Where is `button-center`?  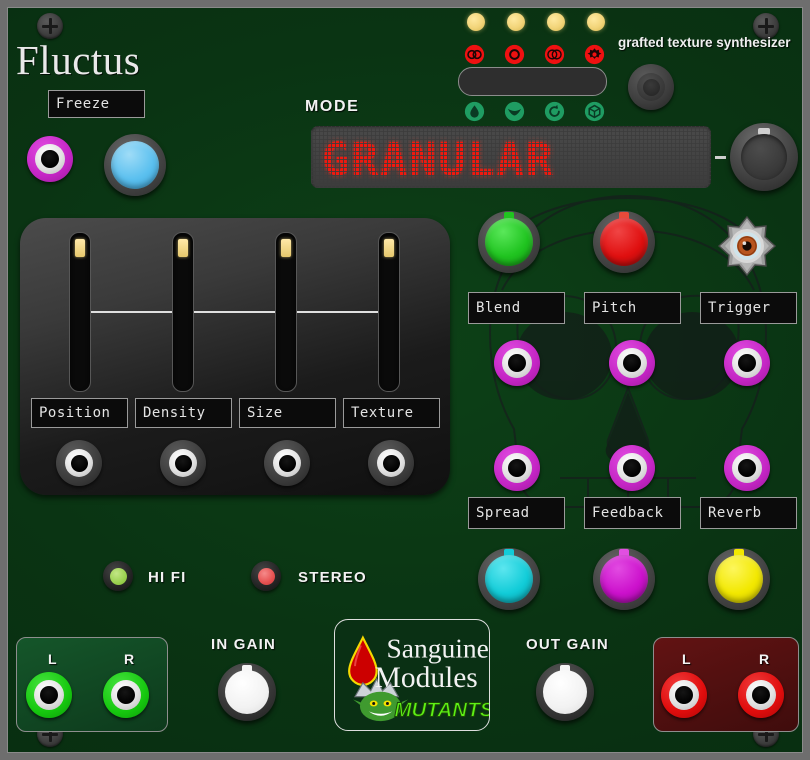 button-center is located at coordinates (651, 87).